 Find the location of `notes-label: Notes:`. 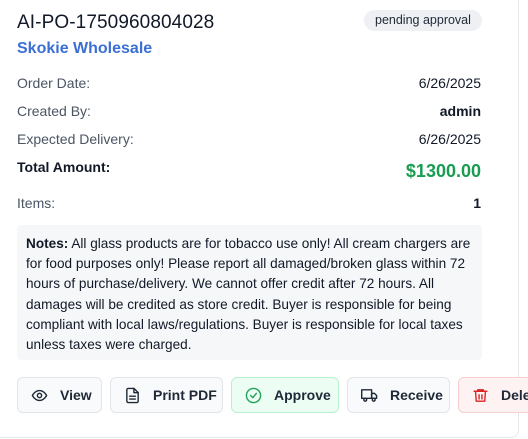

notes-label: Notes: is located at coordinates (47, 243).